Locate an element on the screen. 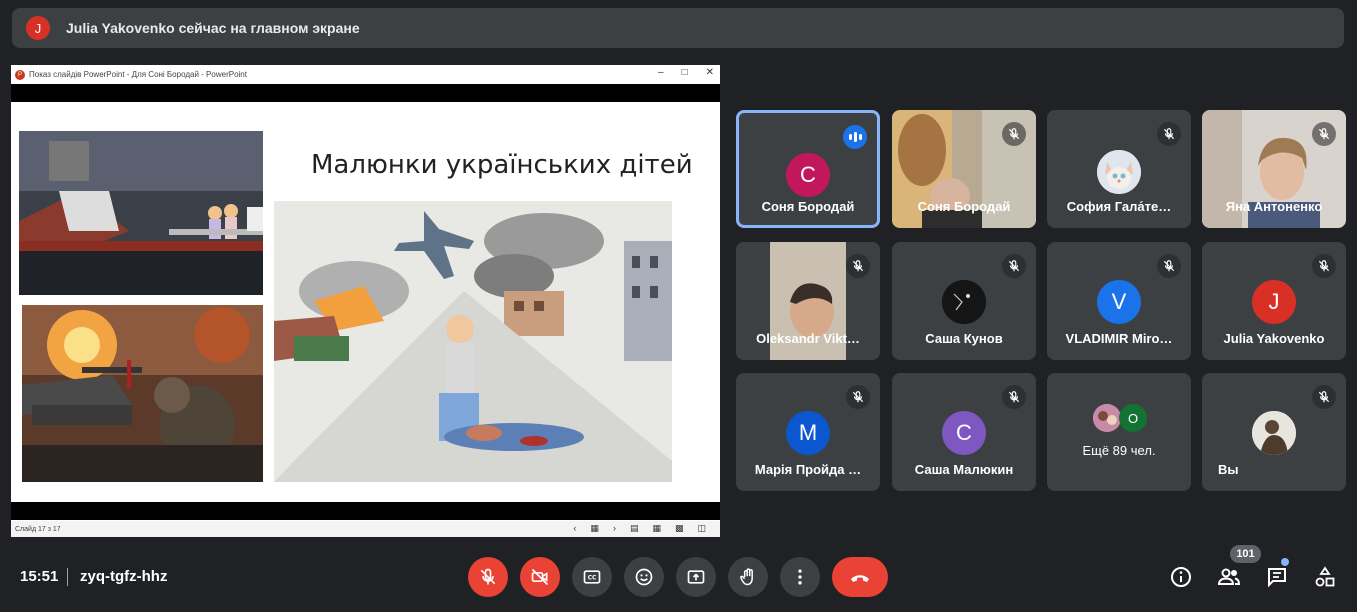 The height and width of the screenshot is (612, 1357). captions-button: CC is located at coordinates (592, 577).